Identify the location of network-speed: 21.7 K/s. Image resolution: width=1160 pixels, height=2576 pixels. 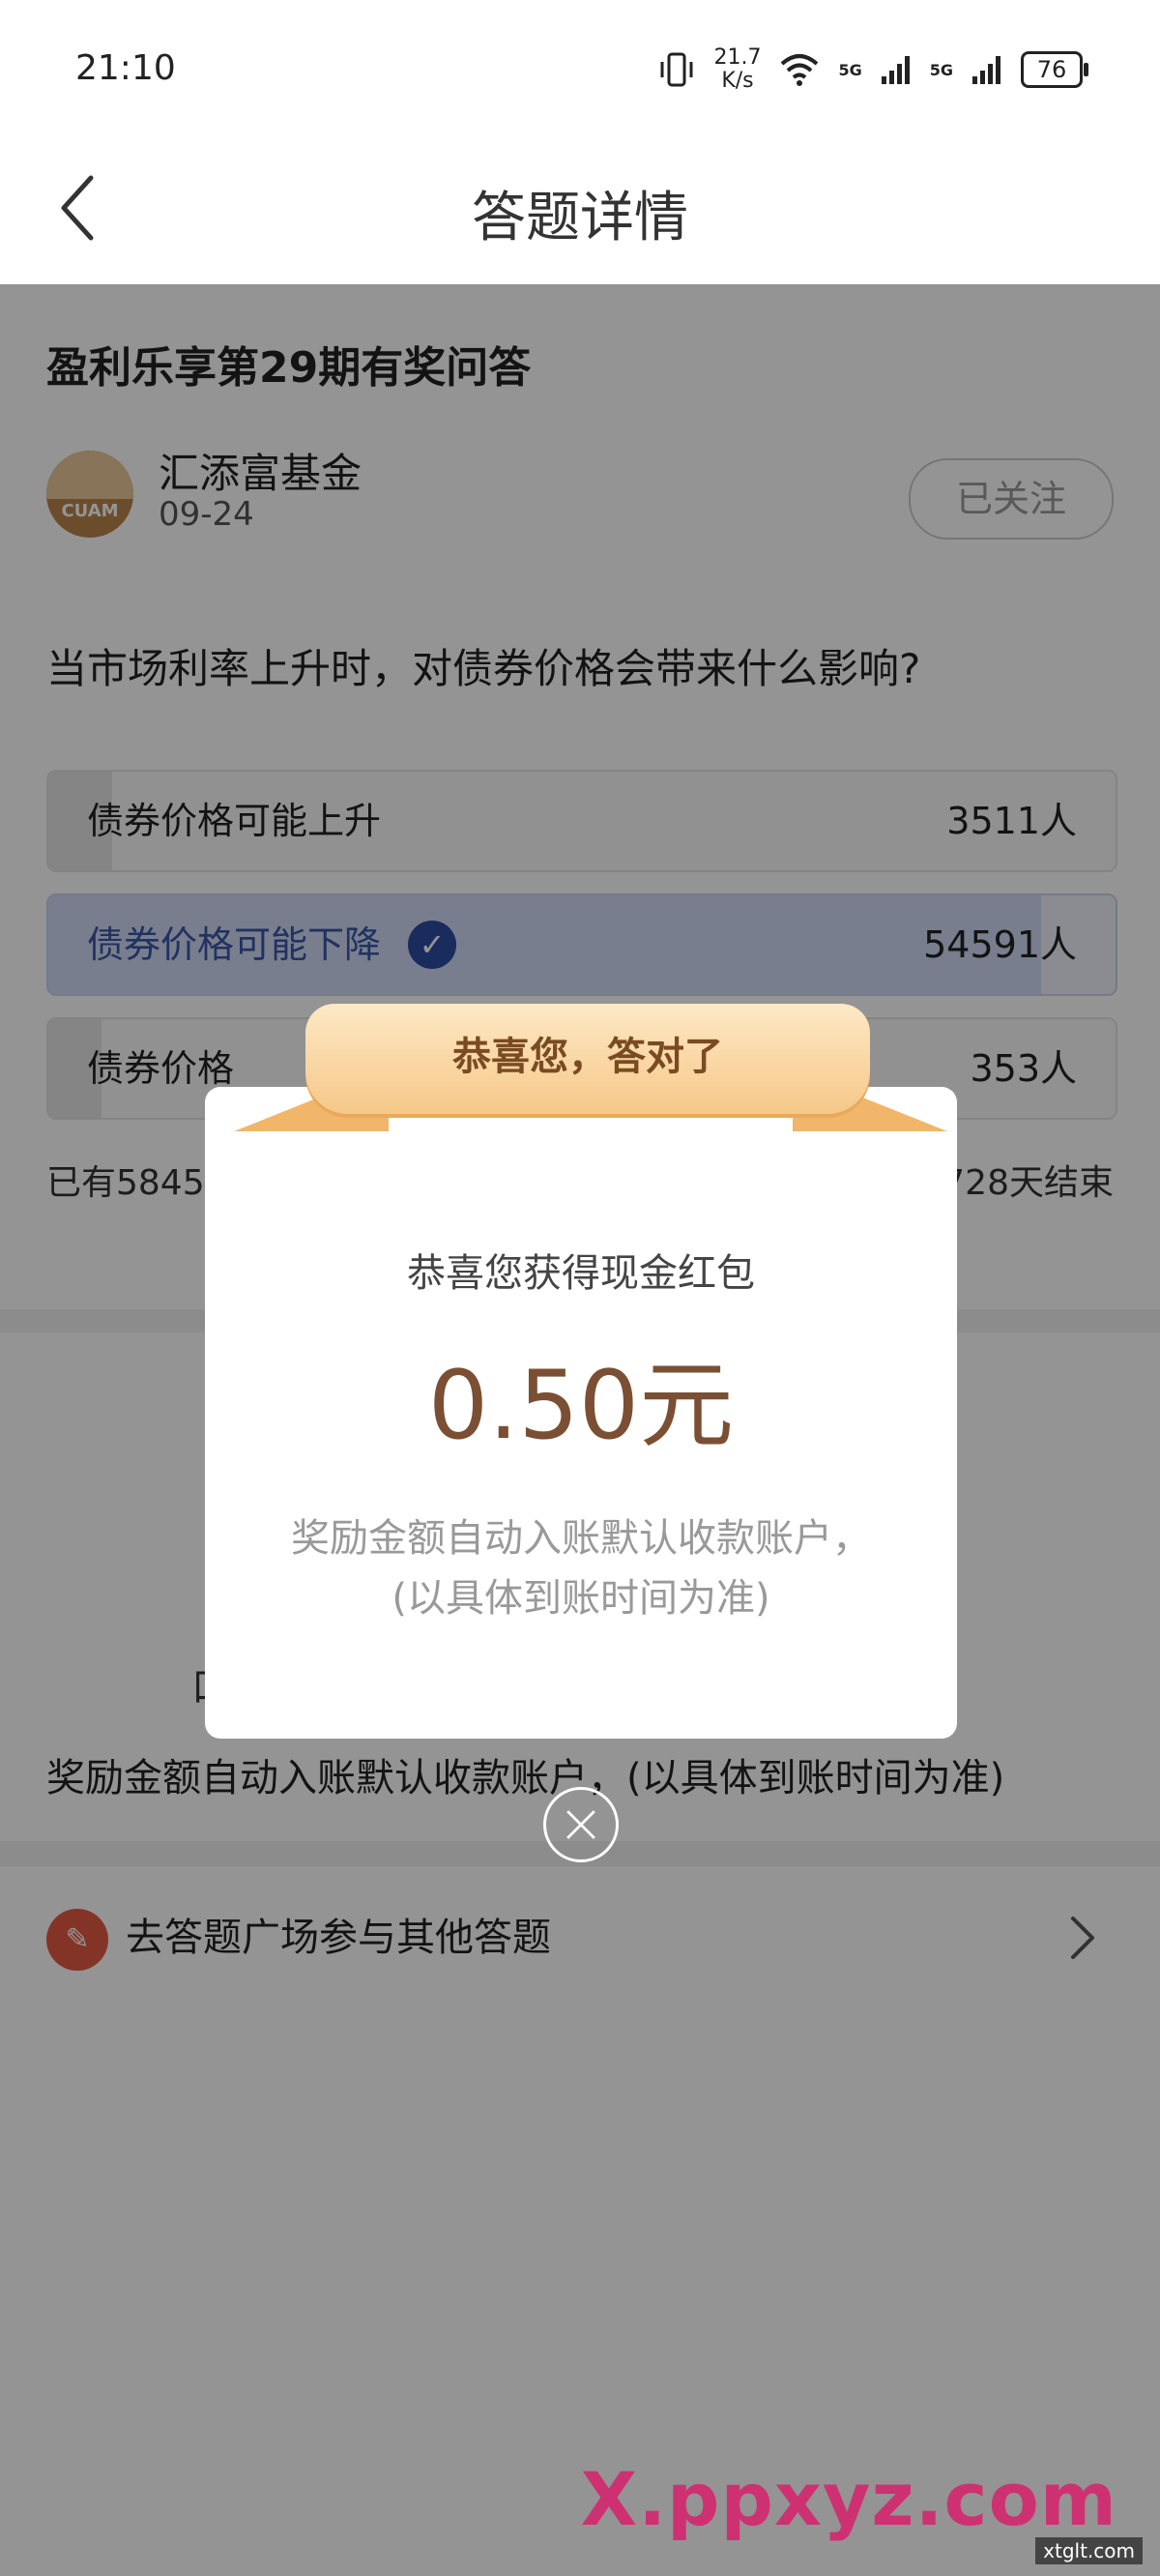
(737, 69).